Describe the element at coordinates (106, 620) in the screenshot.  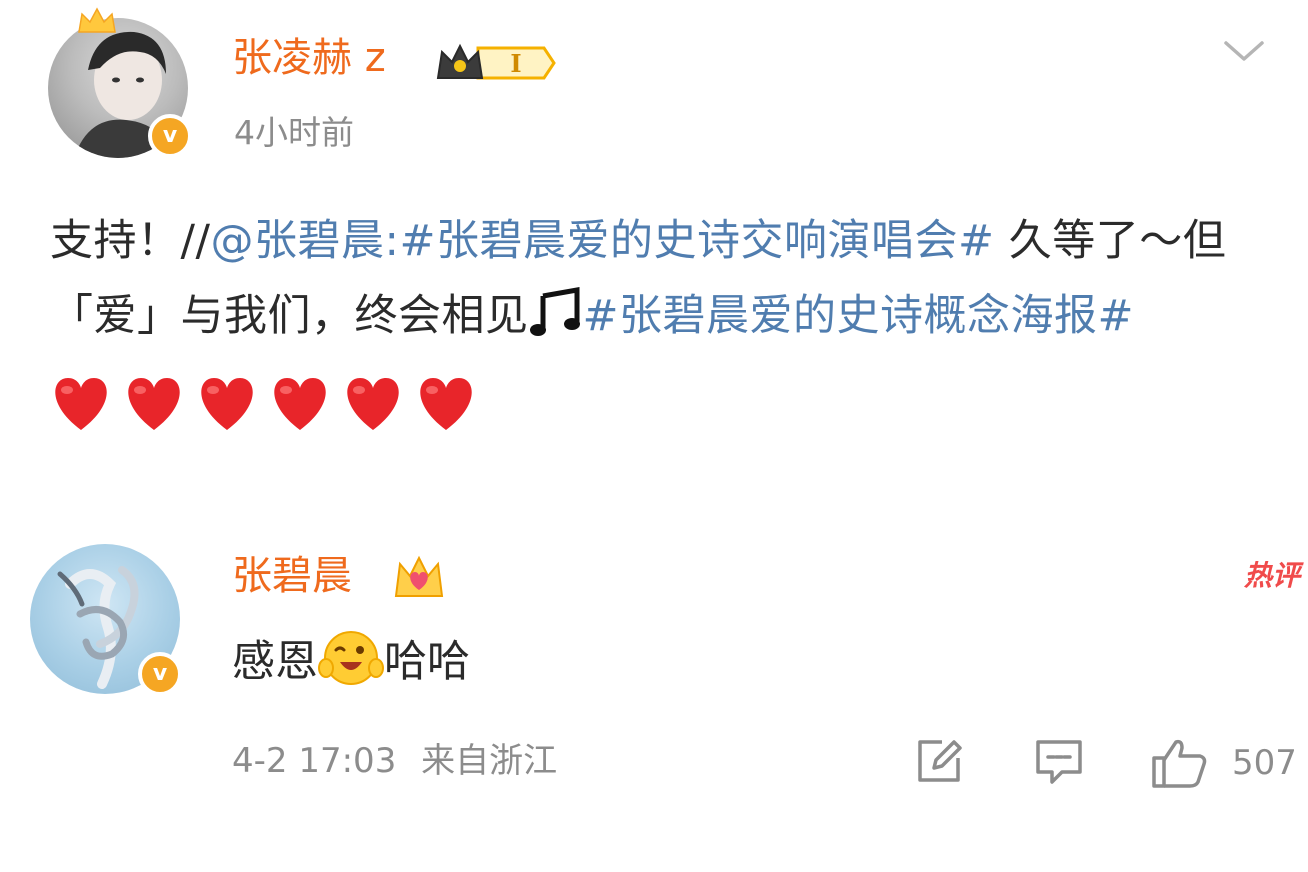
I see `comment-author-avatar: v` at that location.